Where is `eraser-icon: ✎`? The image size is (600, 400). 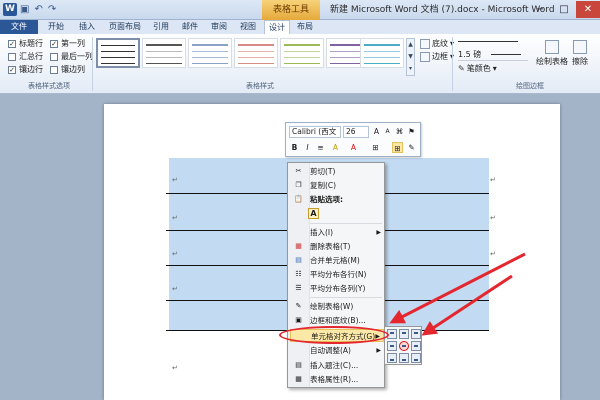
eraser-icon: ✎ is located at coordinates (411, 147).